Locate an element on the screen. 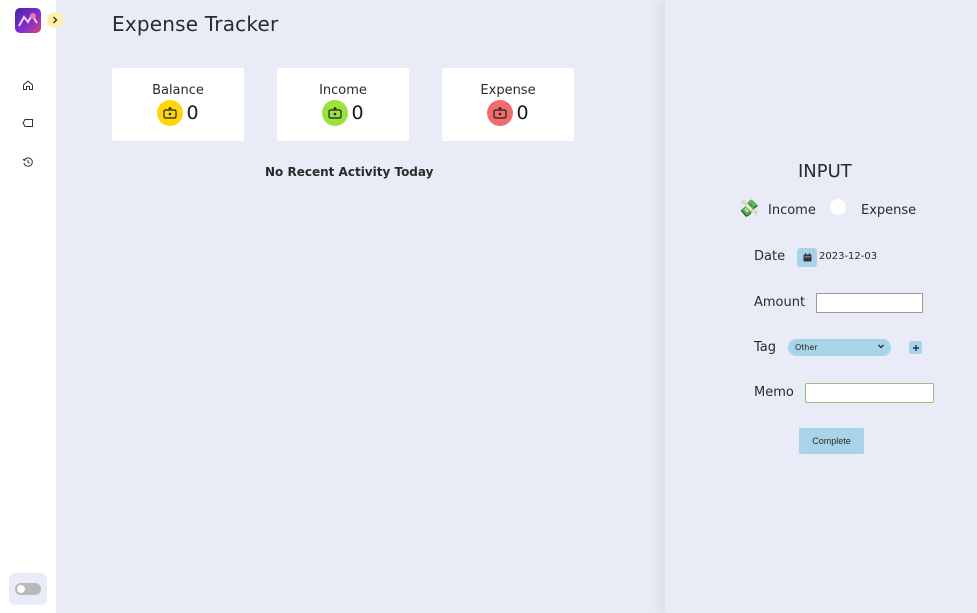  sidebar is located at coordinates (31, 306).